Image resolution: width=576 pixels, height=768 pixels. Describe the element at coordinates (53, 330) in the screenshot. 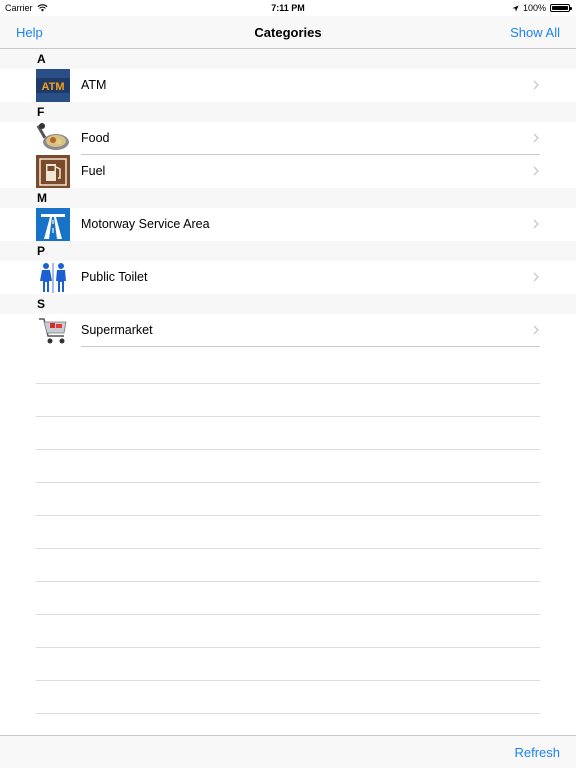

I see `shopping-cart-icon` at that location.